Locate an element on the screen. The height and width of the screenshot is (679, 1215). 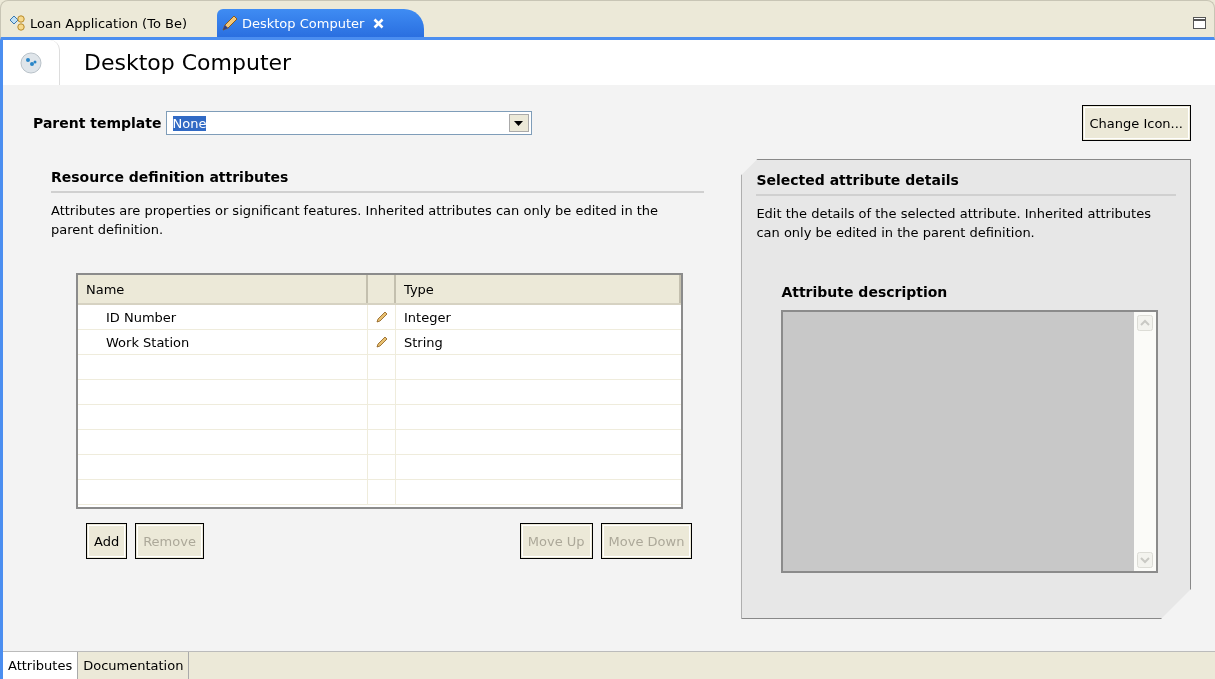
page-tab: Attributes is located at coordinates (41, 665).